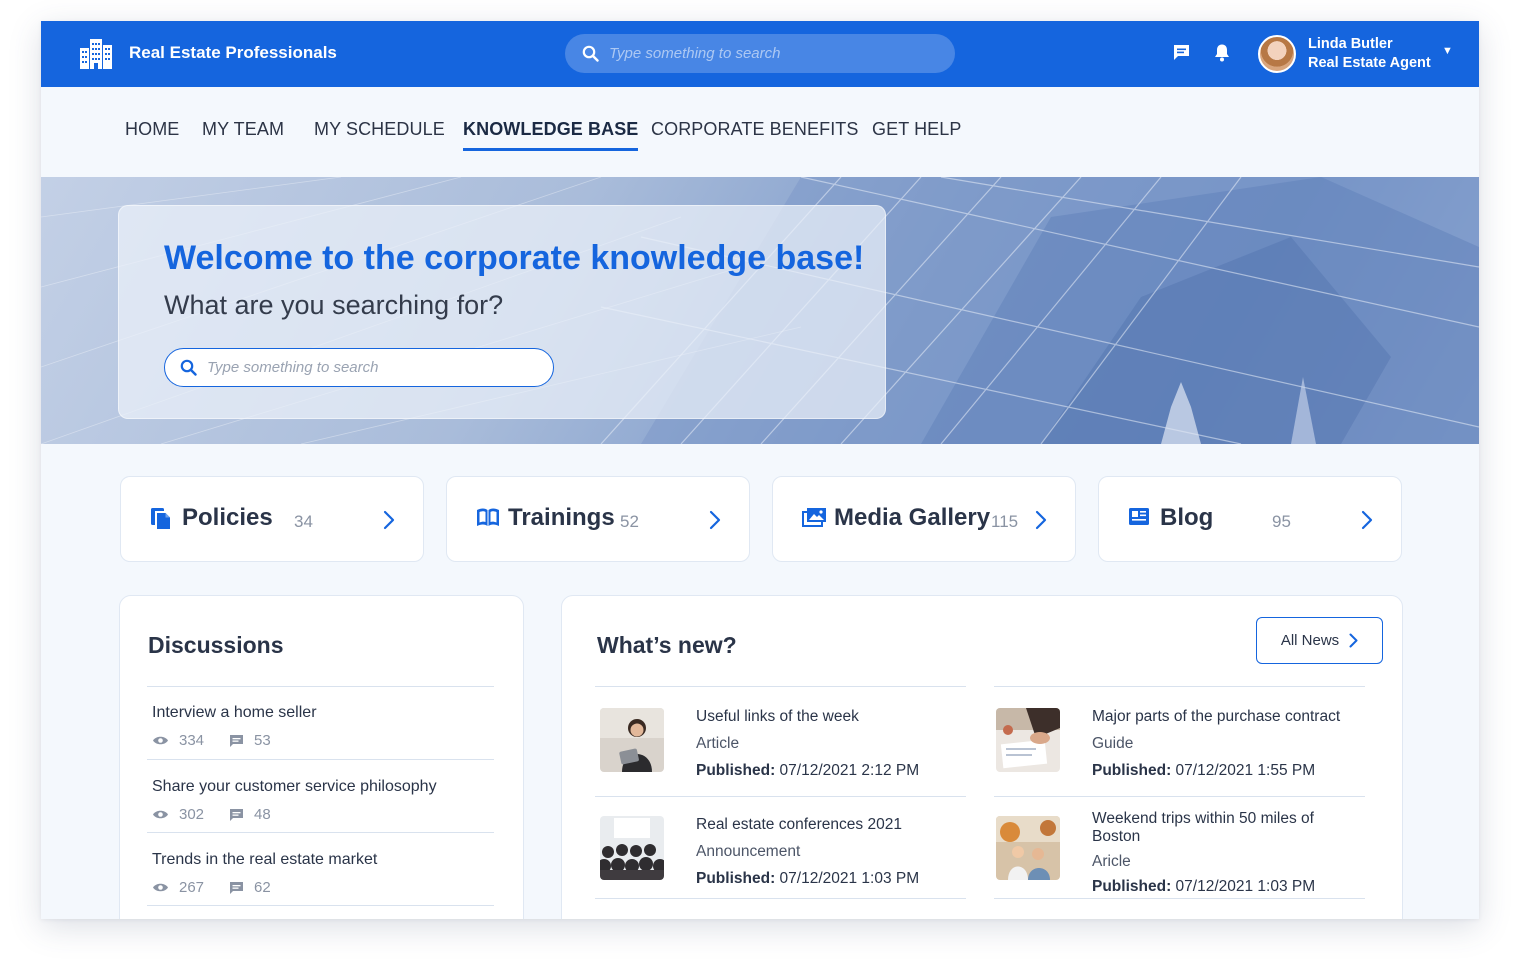 Image resolution: width=1520 pixels, height=980 pixels. What do you see at coordinates (294, 787) in the screenshot?
I see `discussion-title: Share your customer service philosophy` at bounding box center [294, 787].